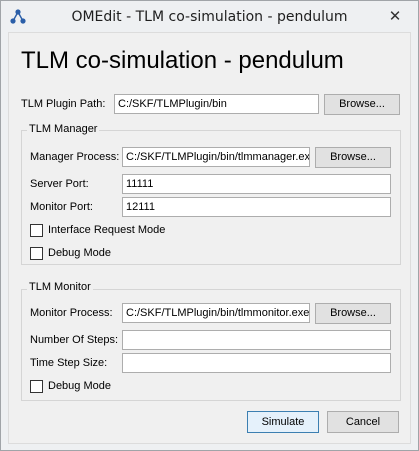  What do you see at coordinates (363, 422) in the screenshot?
I see `cancel-button: Cancel` at bounding box center [363, 422].